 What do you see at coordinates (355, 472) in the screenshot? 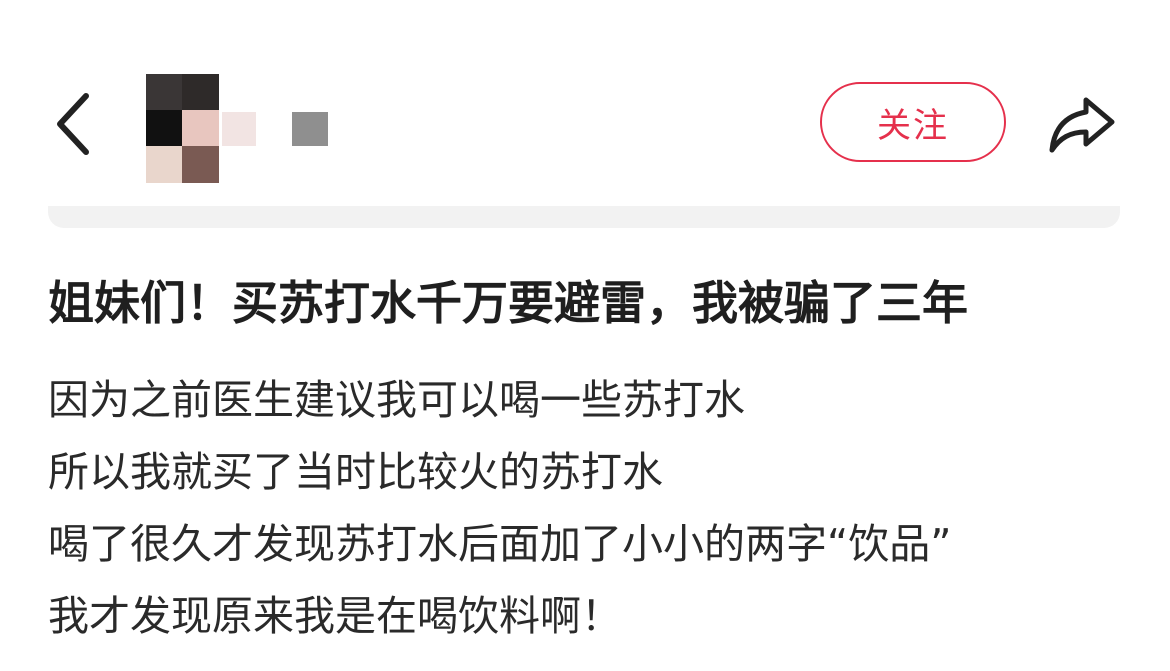
I see `post-body-line: 所以我就买了当时比较火的苏打水` at bounding box center [355, 472].